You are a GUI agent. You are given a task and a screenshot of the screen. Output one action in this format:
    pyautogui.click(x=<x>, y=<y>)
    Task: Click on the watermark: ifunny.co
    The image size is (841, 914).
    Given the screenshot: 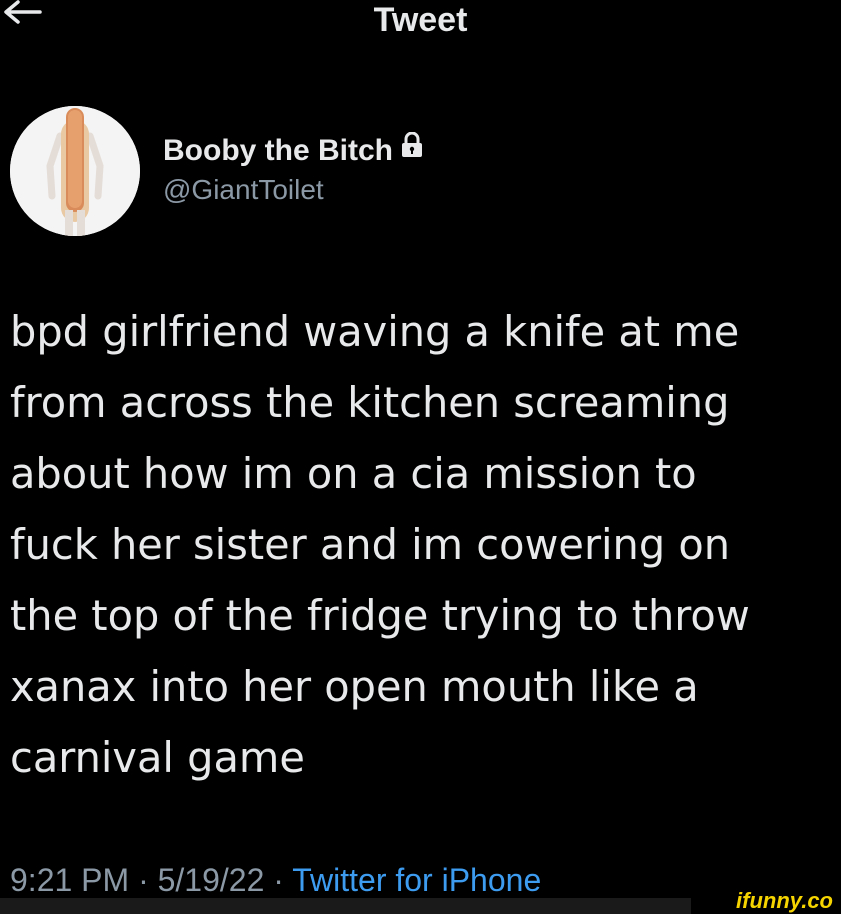 What is the action you would take?
    pyautogui.click(x=766, y=901)
    